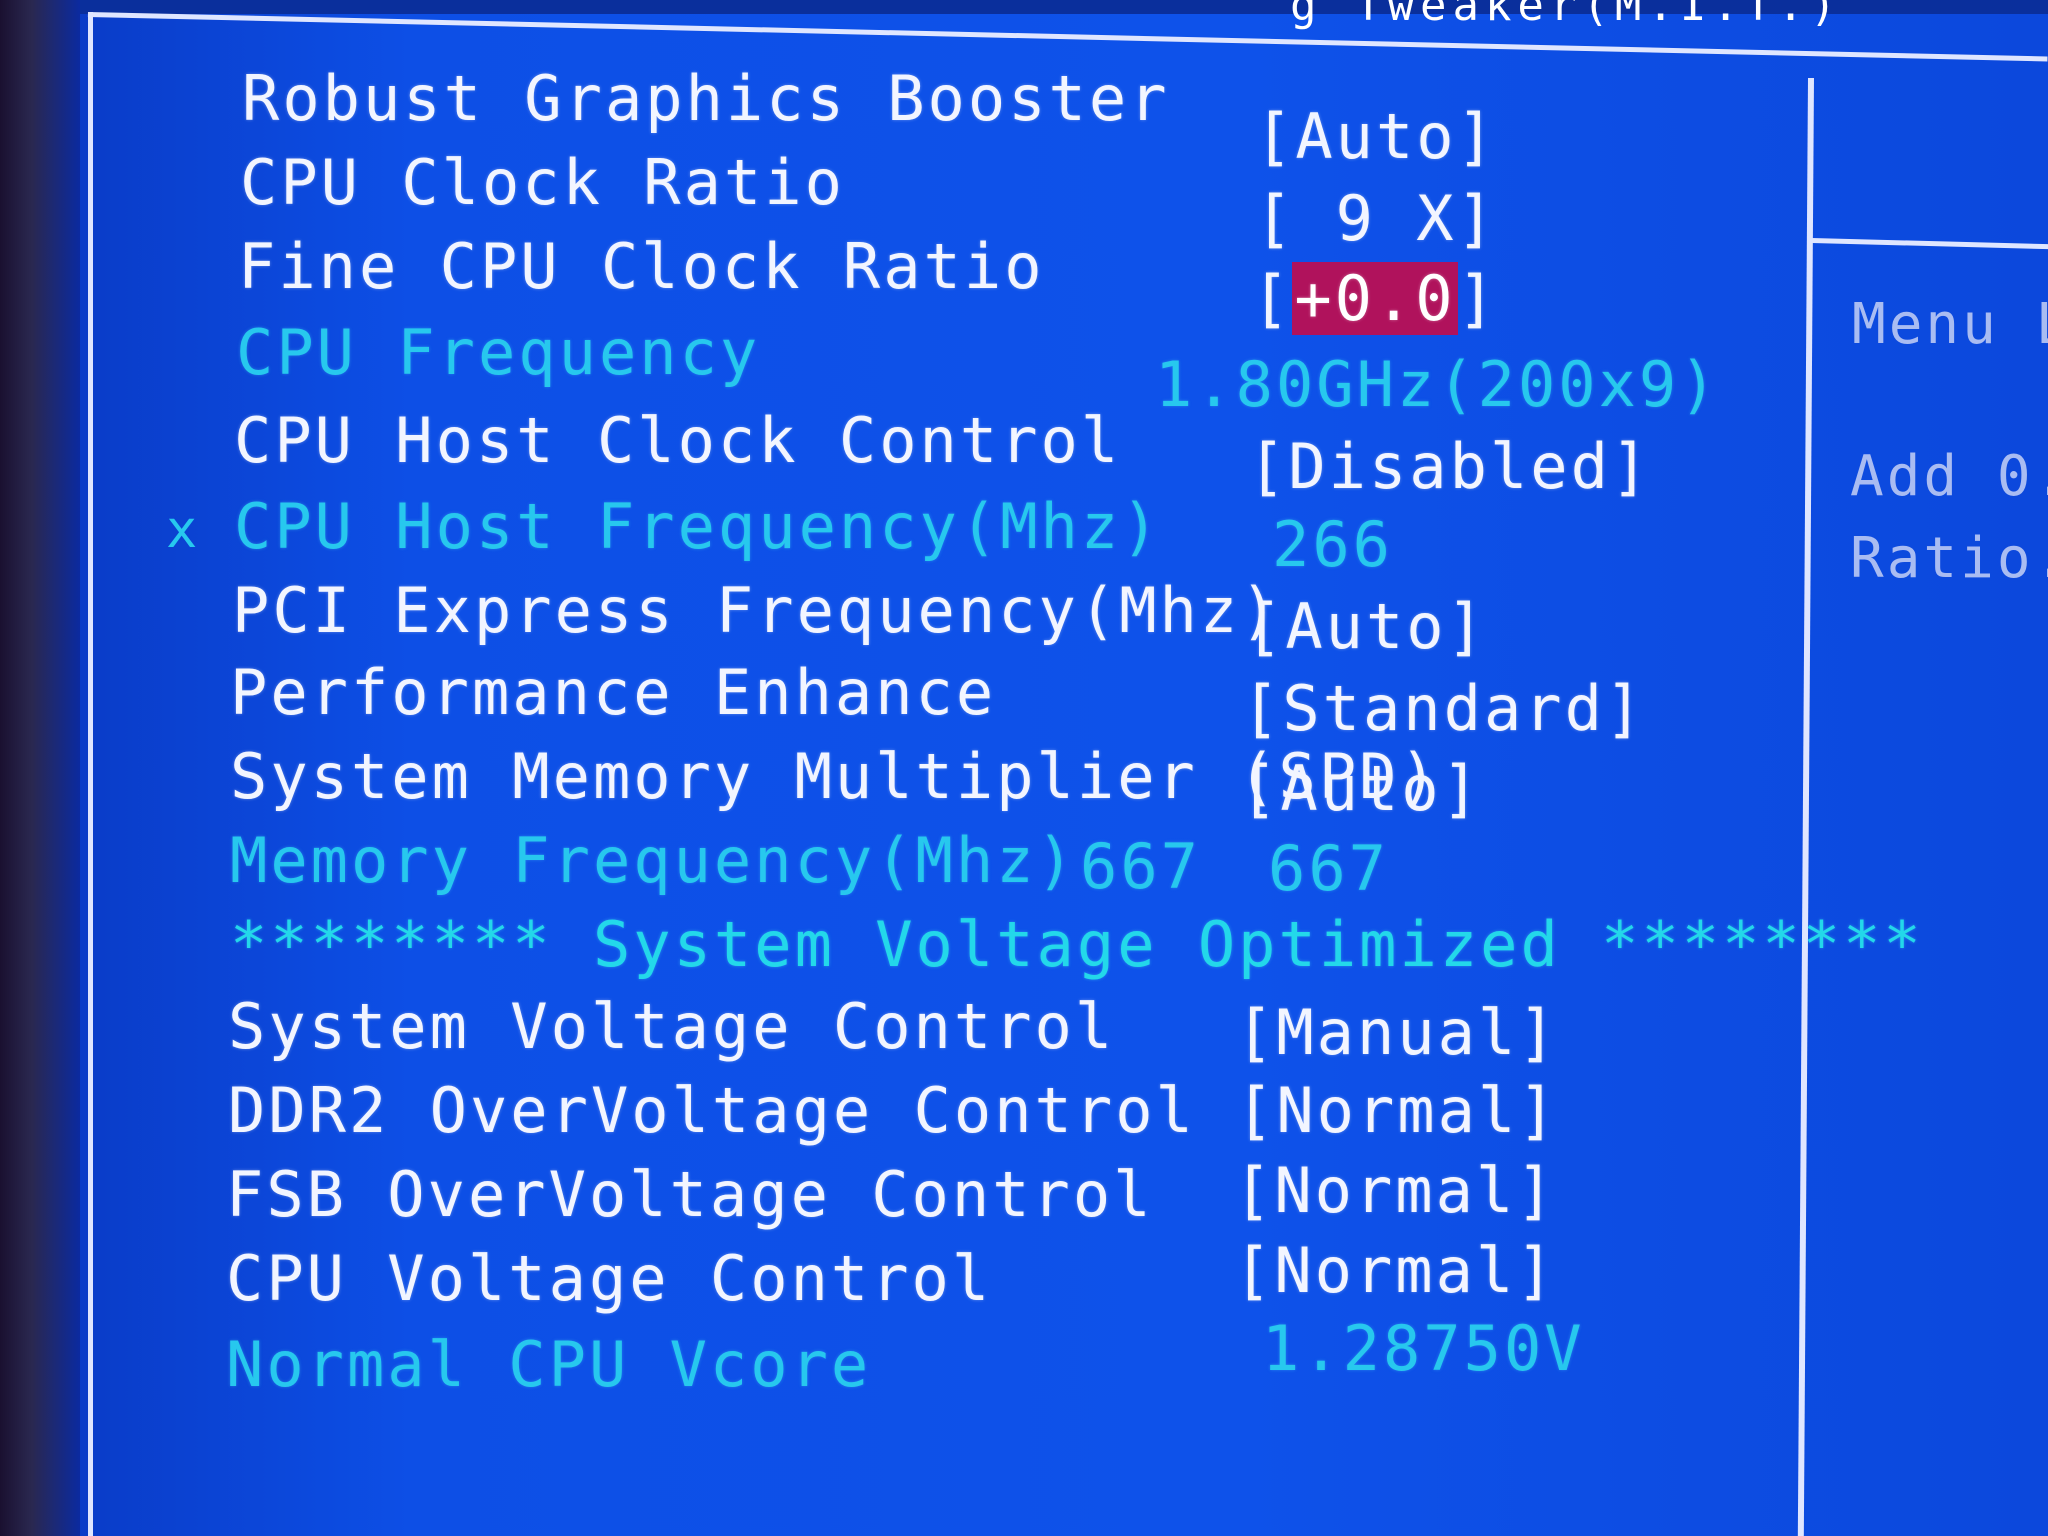 Image resolution: width=2048 pixels, height=1536 pixels. Describe the element at coordinates (1805, 806) in the screenshot. I see `help-panel-divider` at that location.